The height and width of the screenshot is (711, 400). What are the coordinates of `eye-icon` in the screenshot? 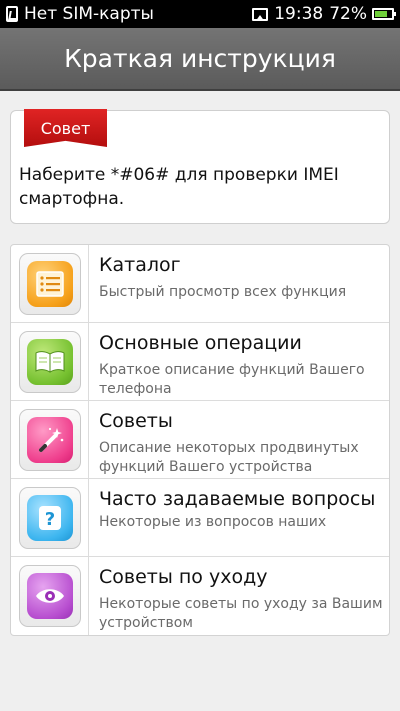 It's located at (49, 596).